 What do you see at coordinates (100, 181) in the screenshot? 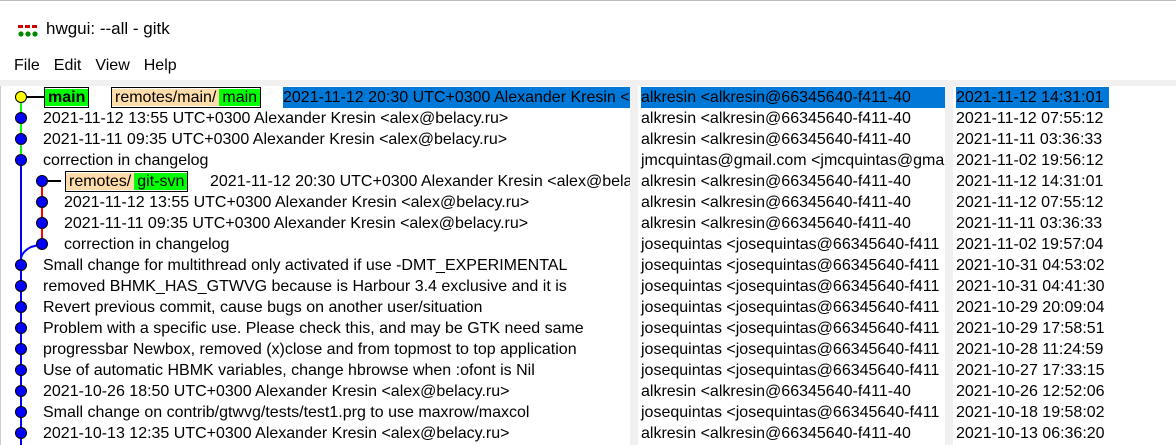
I see `ref-label-part: remotes/` at bounding box center [100, 181].